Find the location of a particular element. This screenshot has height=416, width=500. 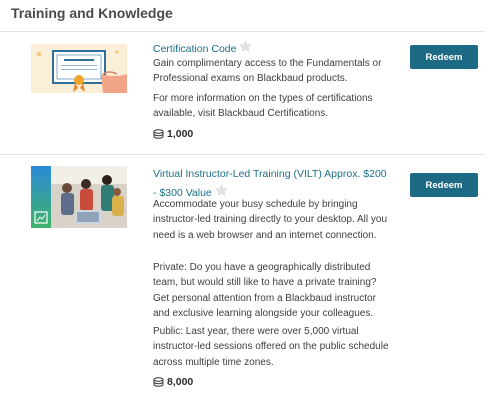

points-cost: 8,000 is located at coordinates (173, 382).